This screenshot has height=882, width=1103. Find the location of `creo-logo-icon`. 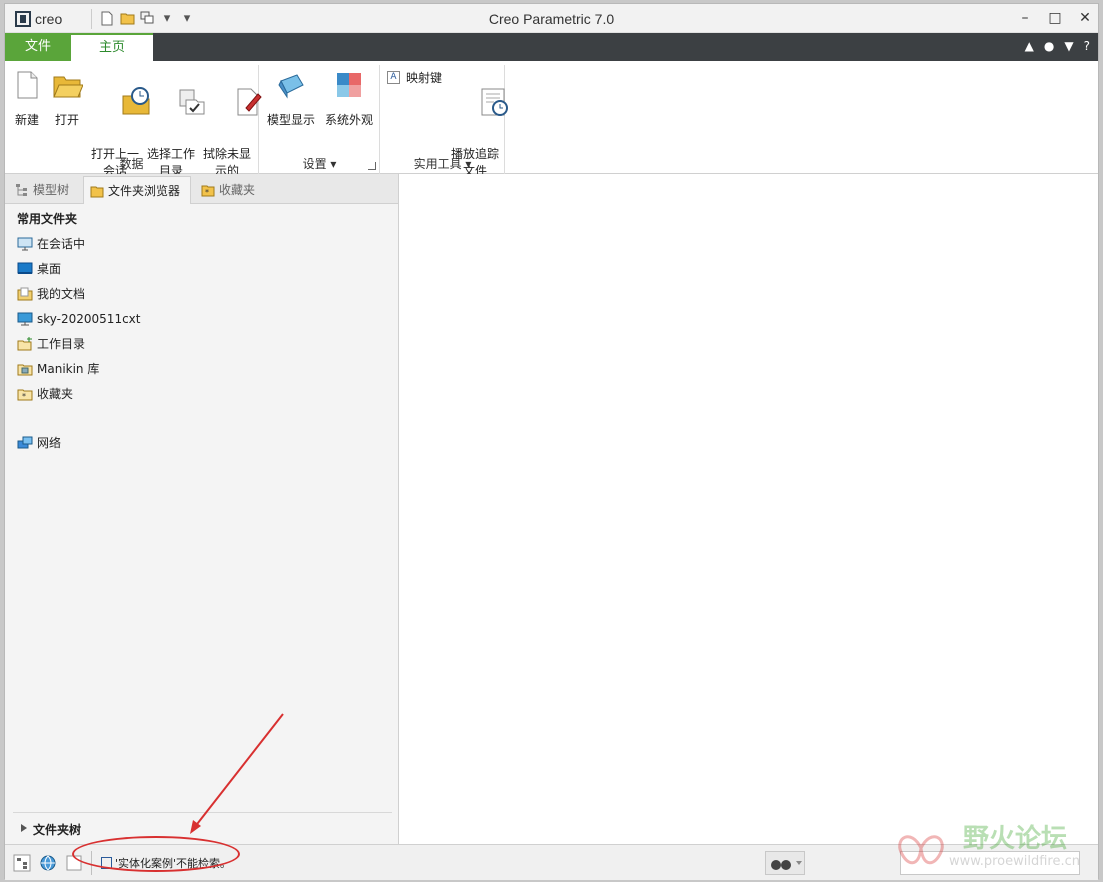

creo-logo-icon is located at coordinates (23, 19).